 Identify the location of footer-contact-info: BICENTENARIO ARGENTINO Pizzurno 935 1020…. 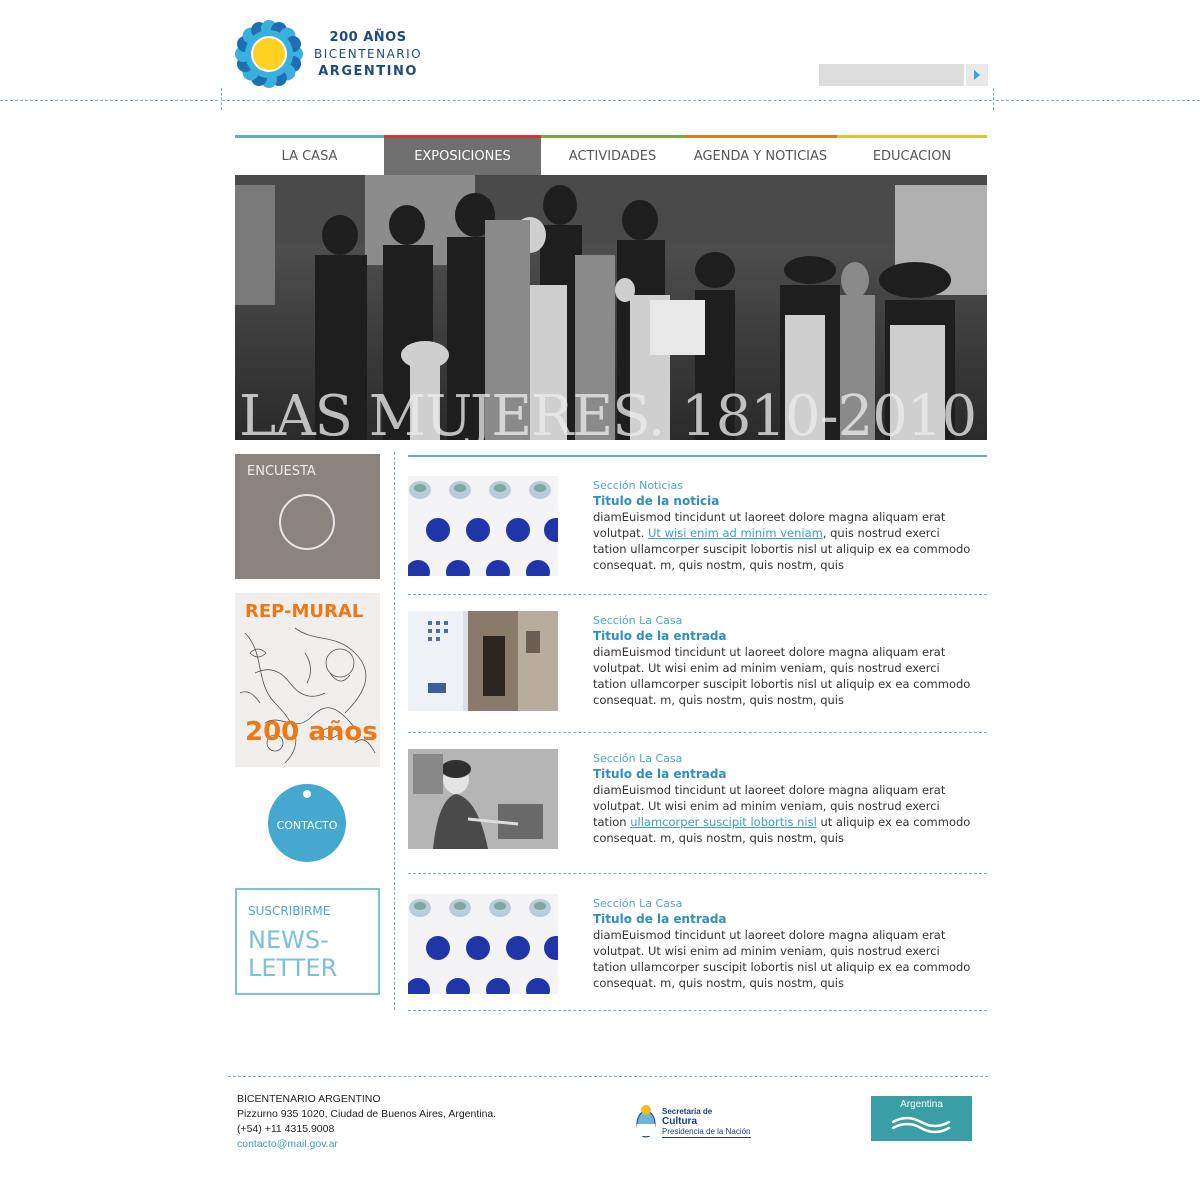
(366, 1122).